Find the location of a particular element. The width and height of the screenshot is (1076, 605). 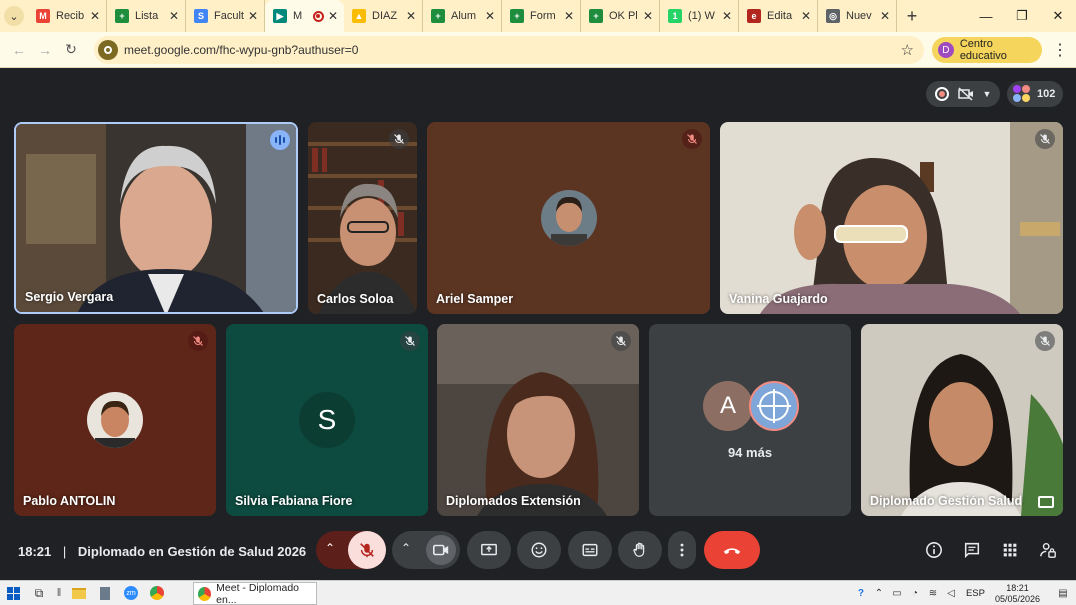

browser-tab: + Lista ✕ is located at coordinates (146, 16).